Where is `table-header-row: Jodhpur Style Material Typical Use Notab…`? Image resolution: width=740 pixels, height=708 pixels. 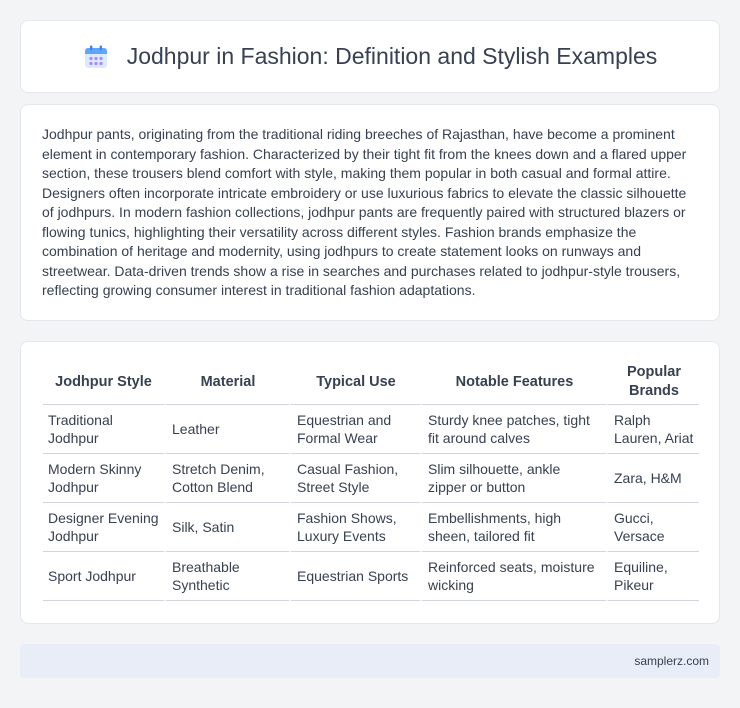
table-header-row: Jodhpur Style Material Typical Use Notab… is located at coordinates (371, 382).